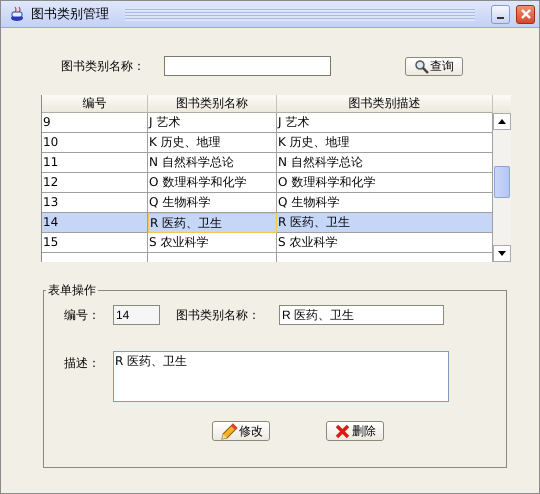 This screenshot has height=494, width=540. I want to click on delete-button: 删除, so click(355, 431).